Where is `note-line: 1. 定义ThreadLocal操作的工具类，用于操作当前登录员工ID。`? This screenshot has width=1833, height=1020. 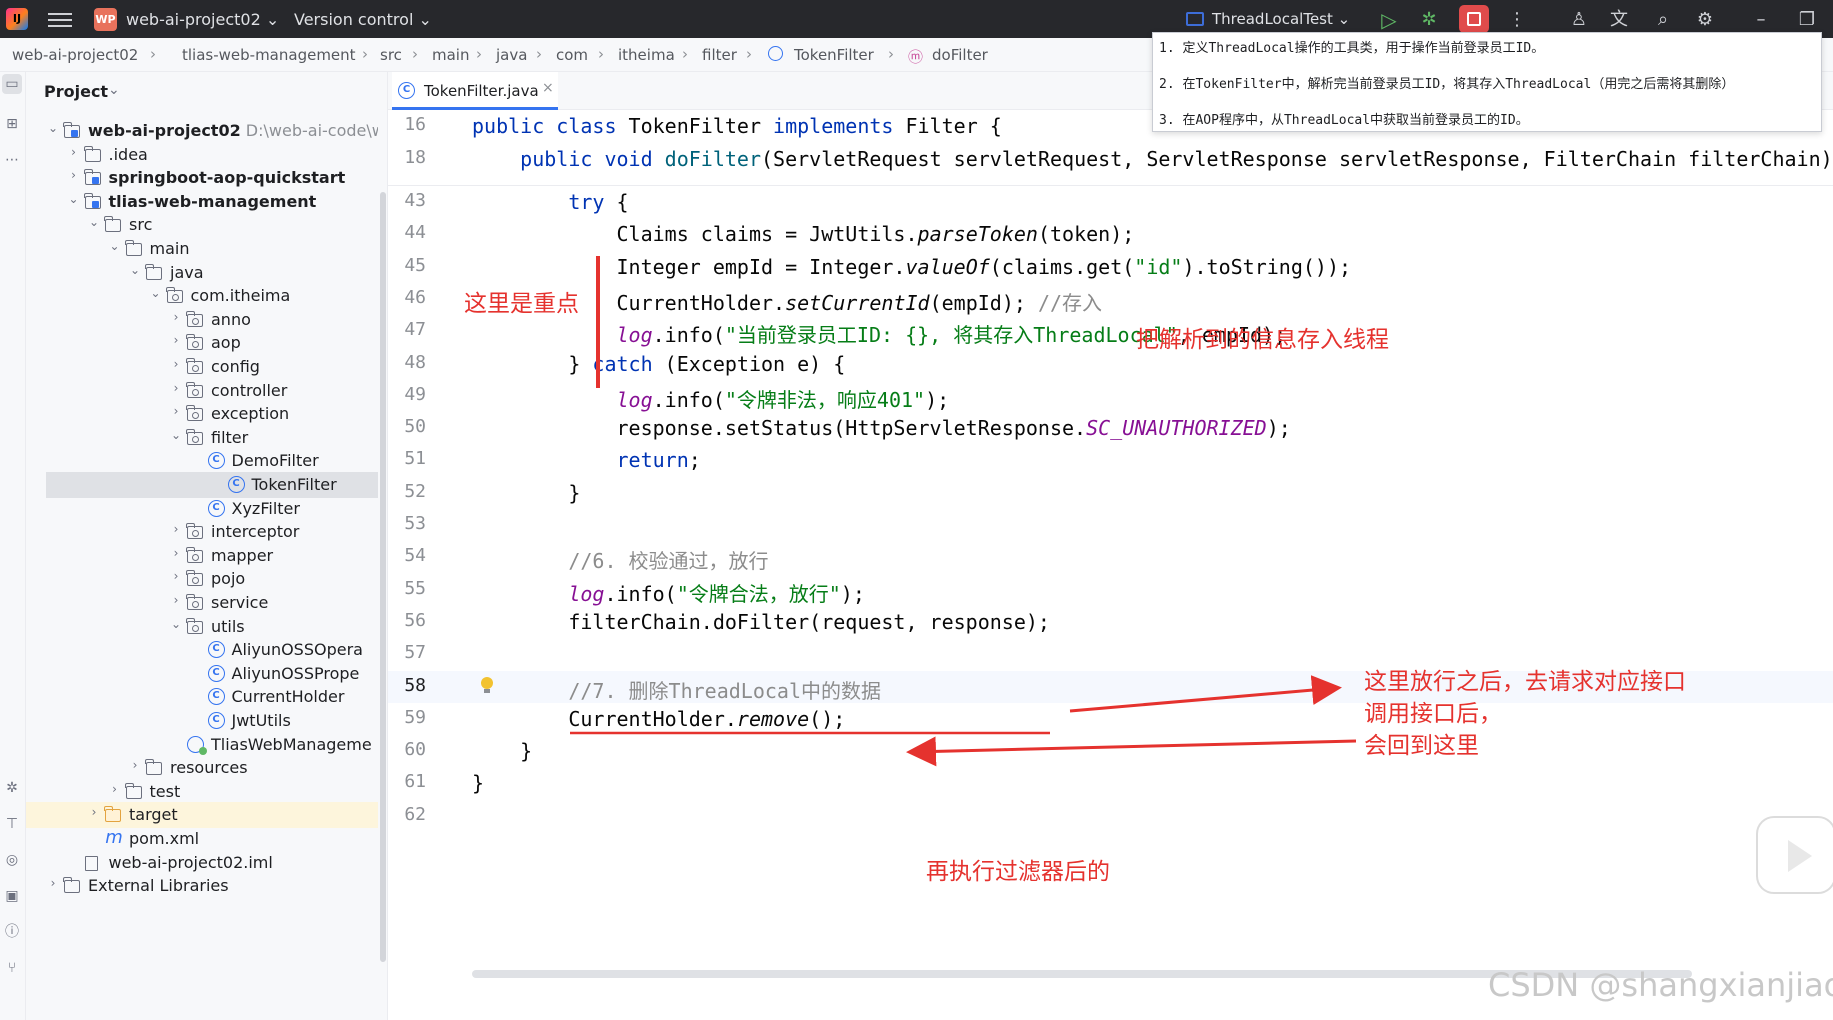
note-line: 1. 定义ThreadLocal操作的工具类，用于操作当前登录员工ID。 is located at coordinates (1352, 48).